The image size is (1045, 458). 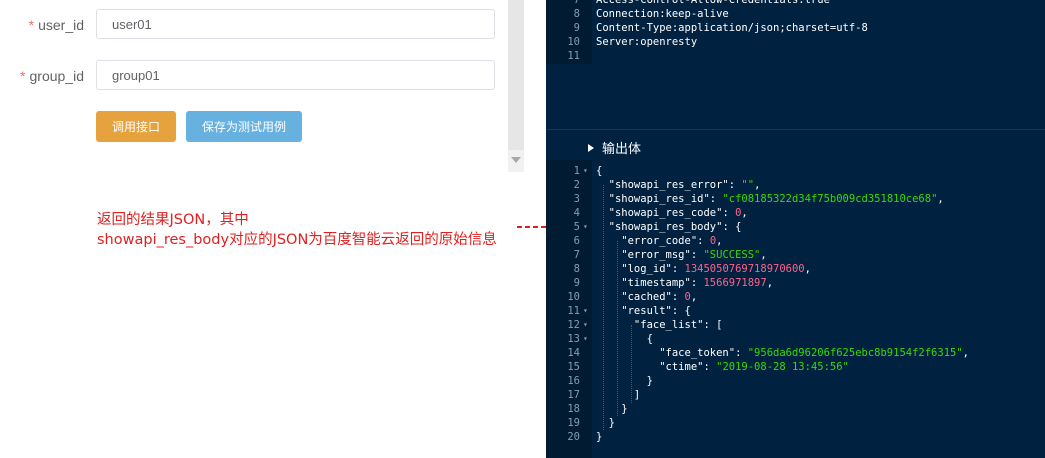 What do you see at coordinates (795, 129) in the screenshot?
I see `section-divider` at bounding box center [795, 129].